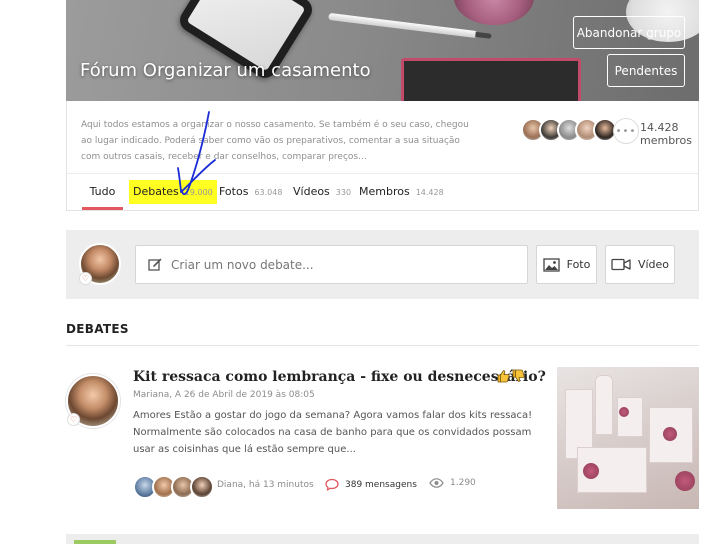 The width and height of the screenshot is (720, 544). What do you see at coordinates (382, 539) in the screenshot?
I see `next-debate-preview` at bounding box center [382, 539].